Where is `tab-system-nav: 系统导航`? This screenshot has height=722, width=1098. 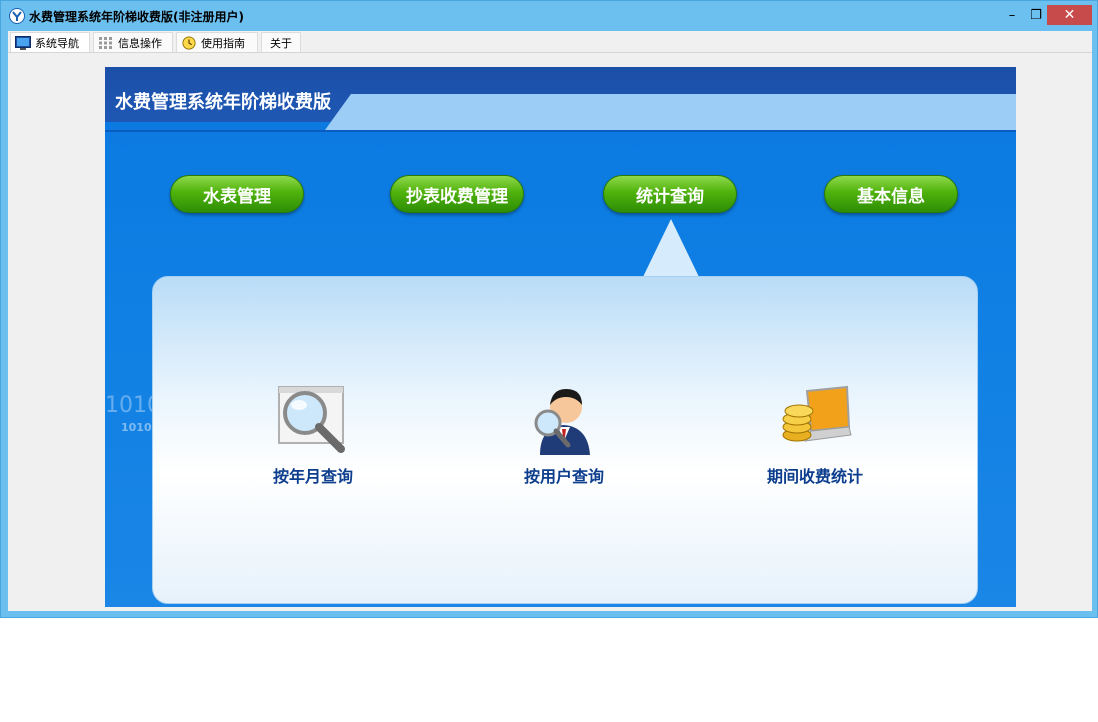 tab-system-nav: 系统导航 is located at coordinates (50, 42).